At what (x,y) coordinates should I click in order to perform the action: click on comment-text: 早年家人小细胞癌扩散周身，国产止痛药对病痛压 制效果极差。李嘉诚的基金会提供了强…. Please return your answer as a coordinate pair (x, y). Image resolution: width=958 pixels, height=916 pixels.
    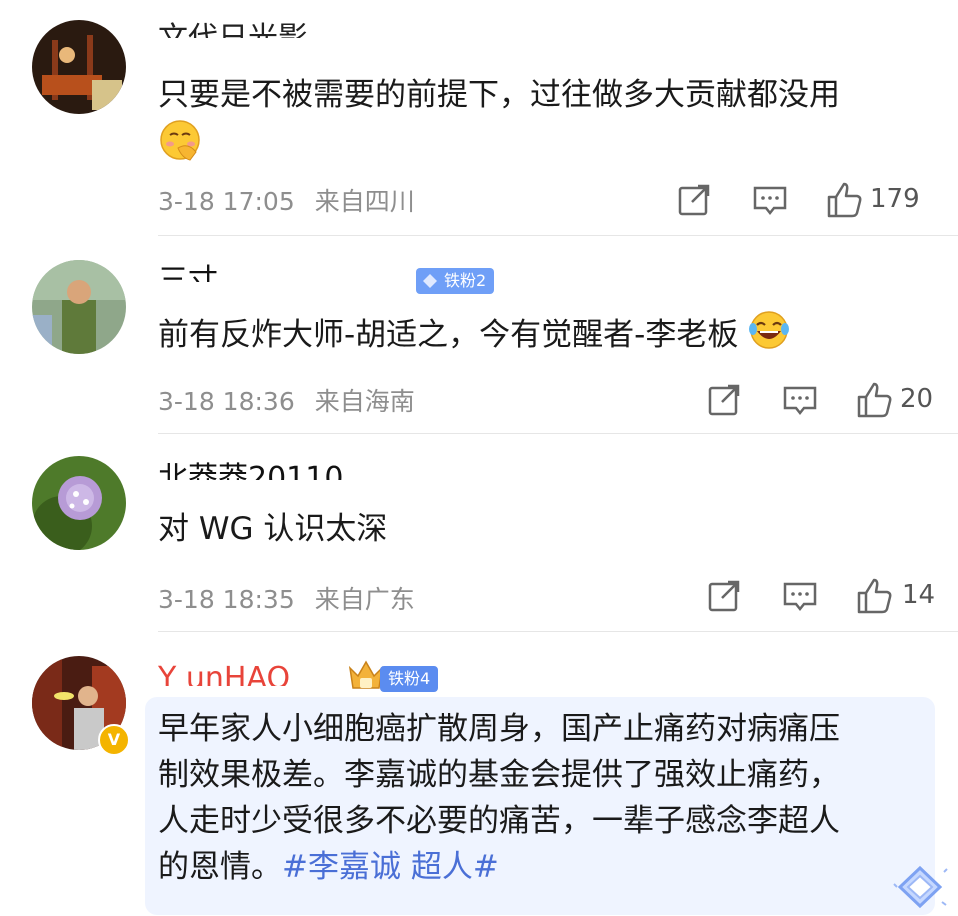
    Looking at the image, I should click on (499, 798).